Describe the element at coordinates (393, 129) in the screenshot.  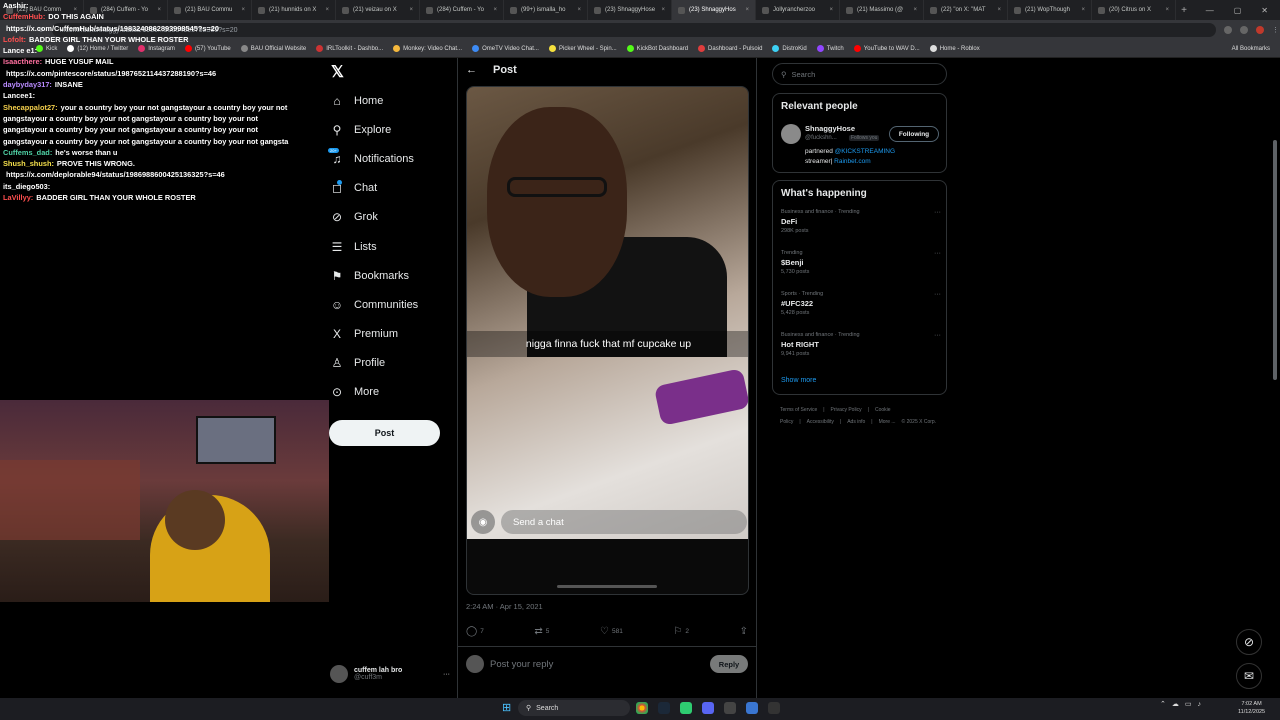
I see `nav-item-explore: ⚲ Explore` at that location.